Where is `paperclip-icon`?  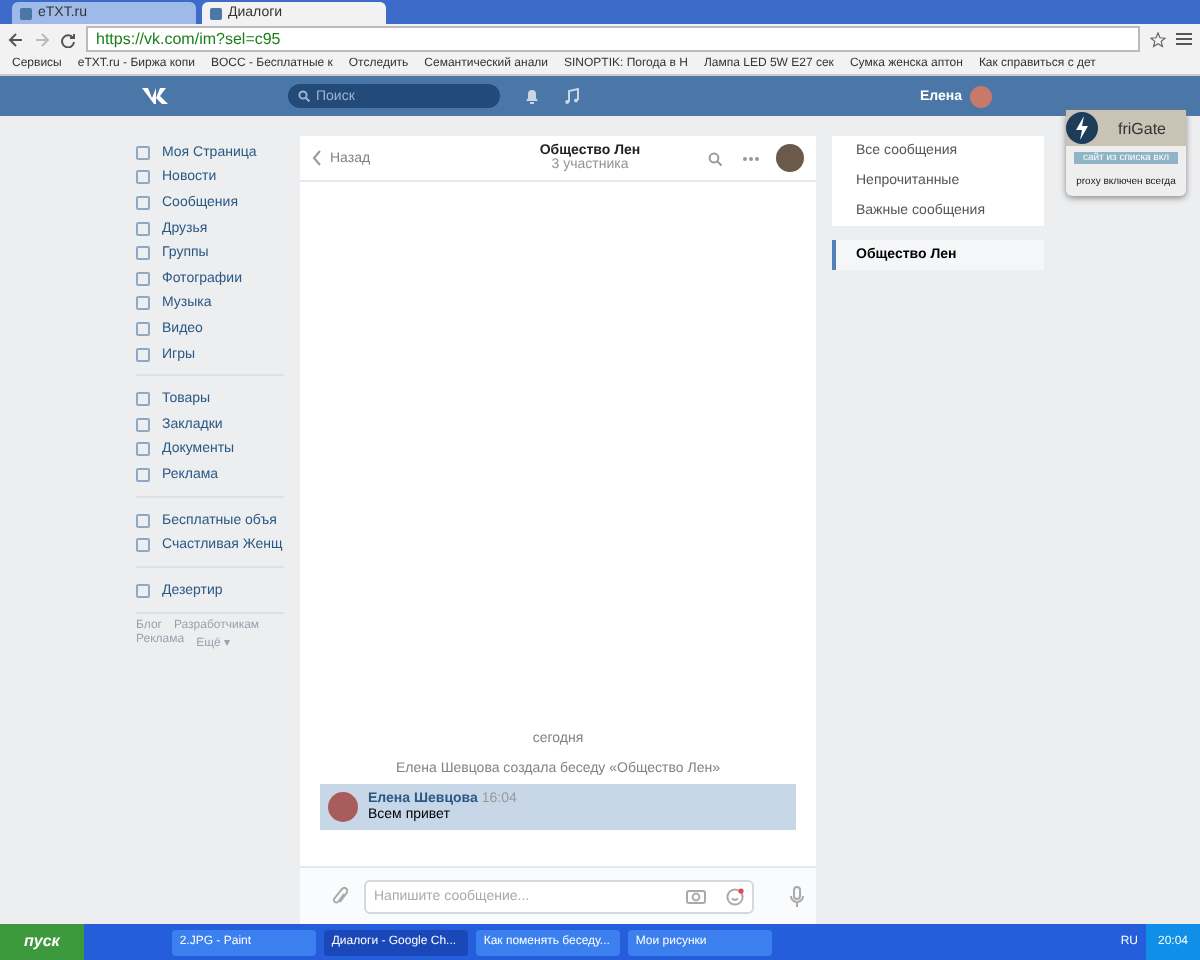
paperclip-icon is located at coordinates (340, 896).